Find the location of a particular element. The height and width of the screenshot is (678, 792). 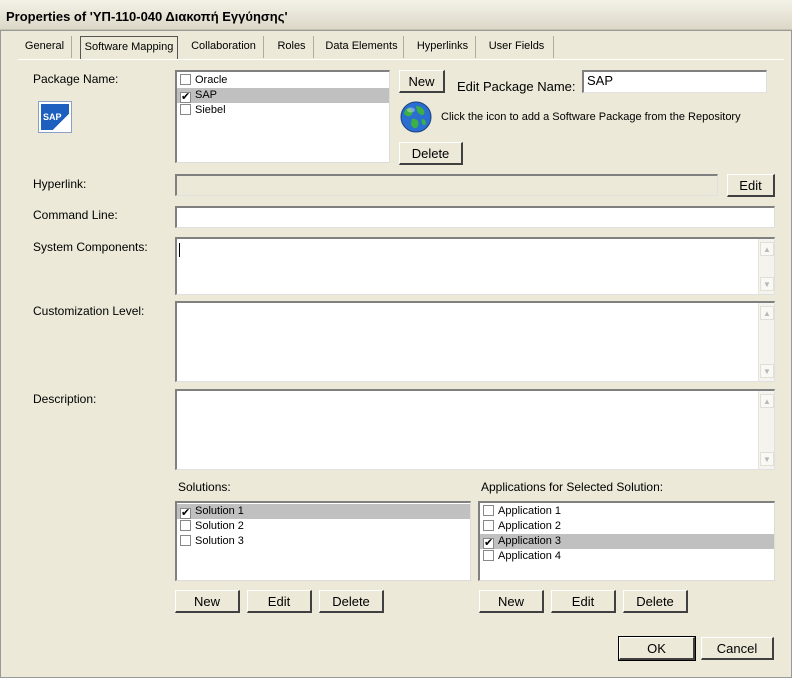

ok-button: OK is located at coordinates (657, 648).